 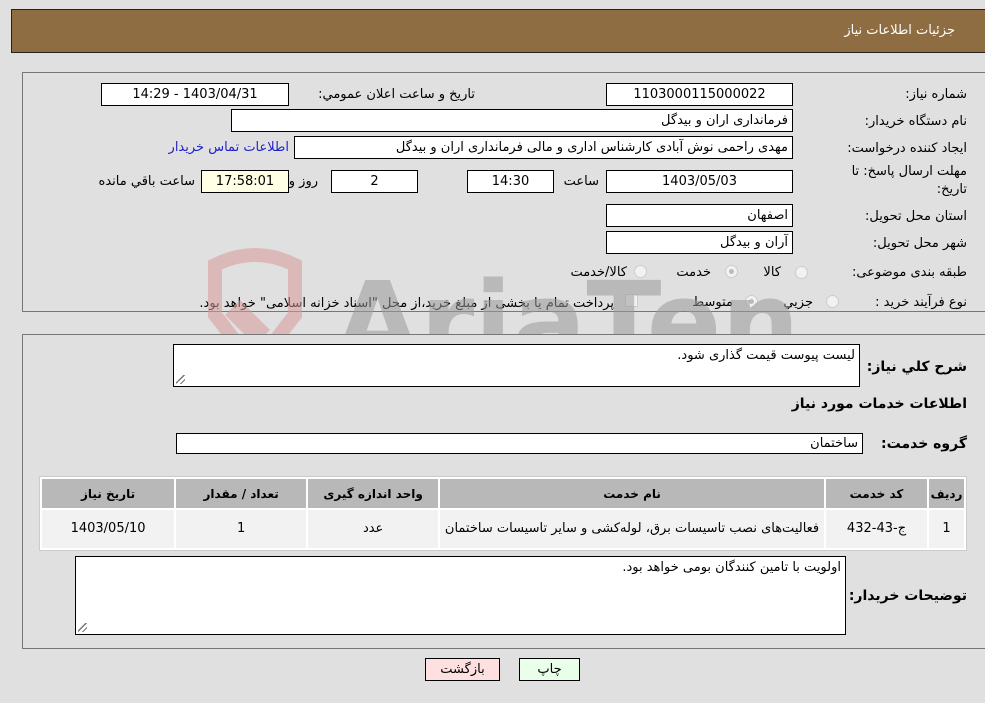 I want to click on description-textarea: لیست پیوست قیمت گذاری شود., so click(x=516, y=365).